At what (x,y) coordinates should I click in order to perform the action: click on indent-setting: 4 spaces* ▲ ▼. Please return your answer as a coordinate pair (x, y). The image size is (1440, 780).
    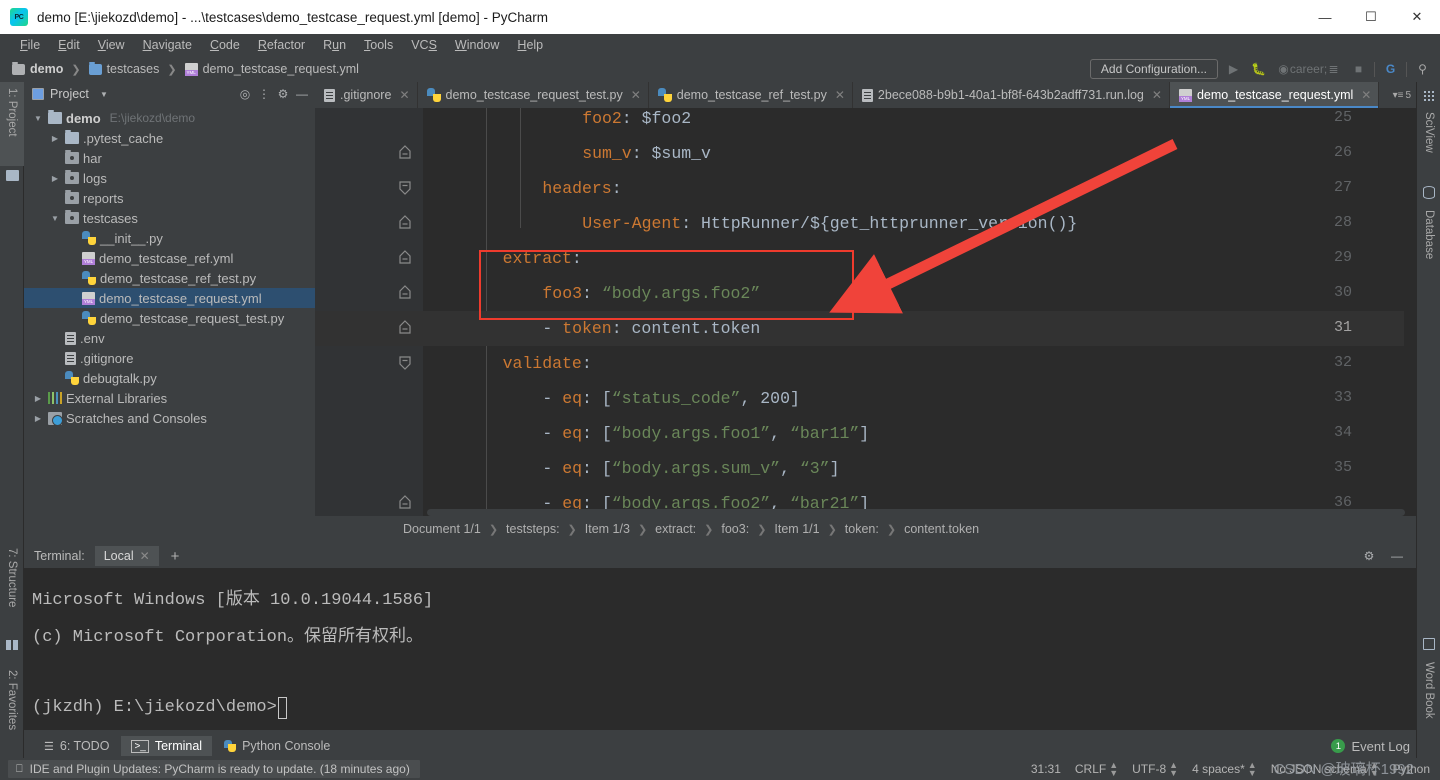
    Looking at the image, I should click on (1224, 769).